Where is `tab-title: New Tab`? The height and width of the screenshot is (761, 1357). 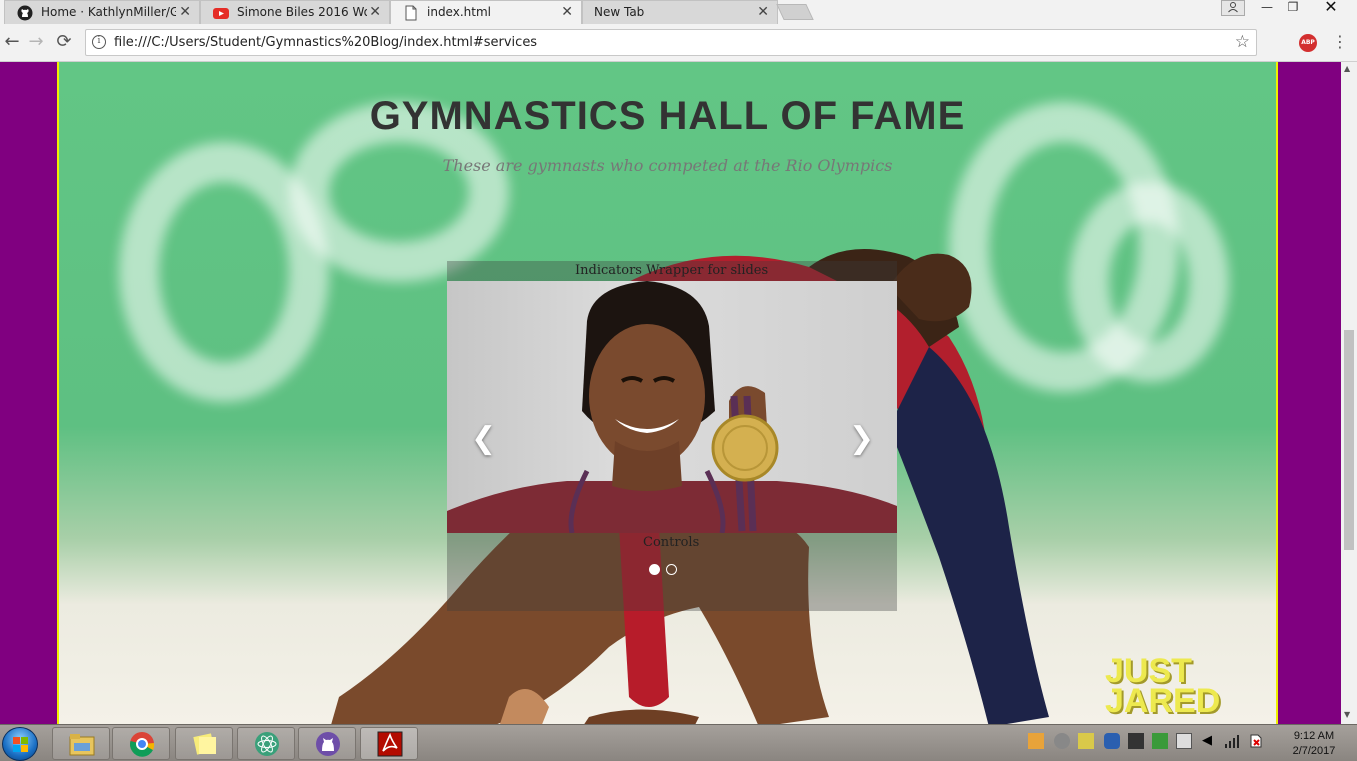
tab-title: New Tab is located at coordinates (619, 12).